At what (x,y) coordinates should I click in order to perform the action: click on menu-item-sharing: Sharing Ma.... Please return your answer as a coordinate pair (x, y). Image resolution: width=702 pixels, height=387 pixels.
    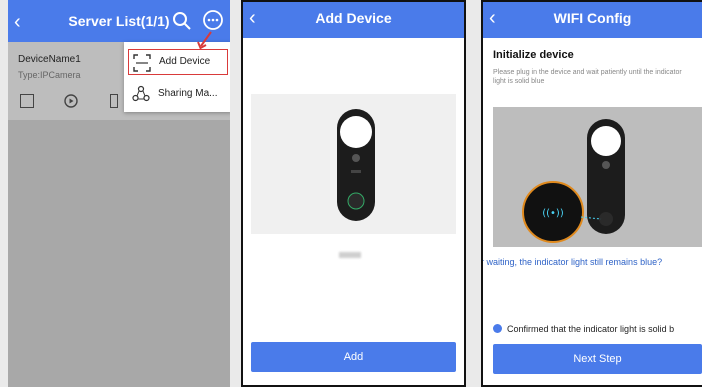
    Looking at the image, I should click on (178, 94).